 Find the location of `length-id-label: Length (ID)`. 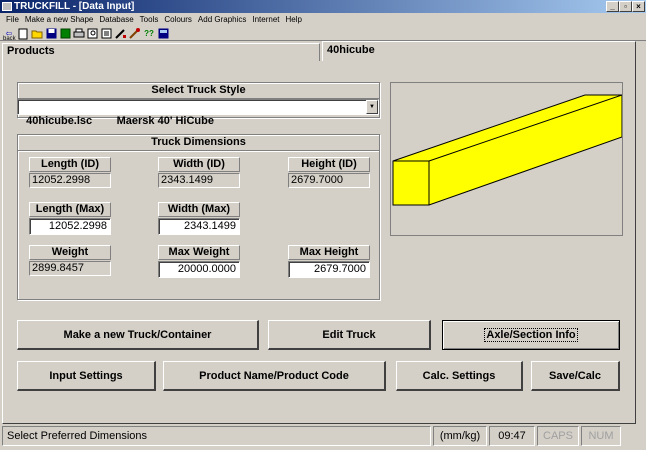

length-id-label: Length (ID) is located at coordinates (70, 164).